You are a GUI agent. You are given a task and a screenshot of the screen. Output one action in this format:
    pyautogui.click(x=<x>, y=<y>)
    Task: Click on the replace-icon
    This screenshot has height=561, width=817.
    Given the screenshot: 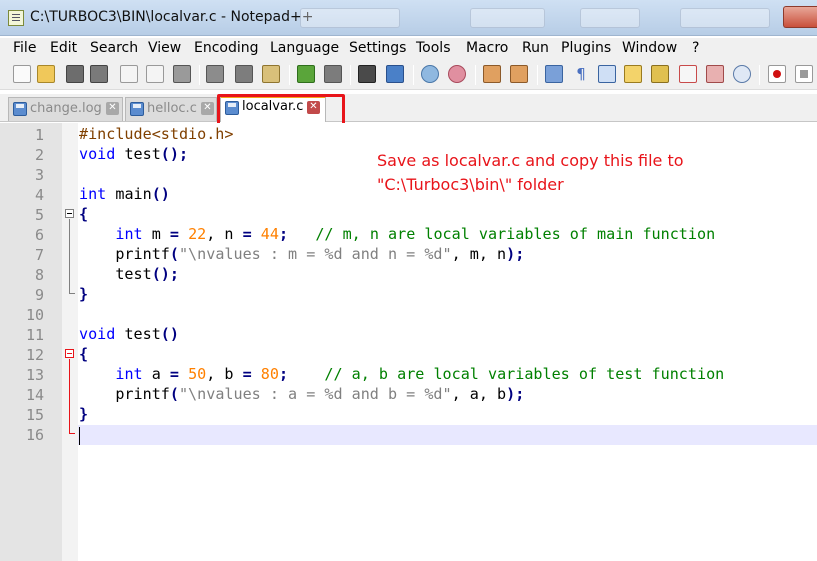 What is the action you would take?
    pyautogui.click(x=395, y=74)
    